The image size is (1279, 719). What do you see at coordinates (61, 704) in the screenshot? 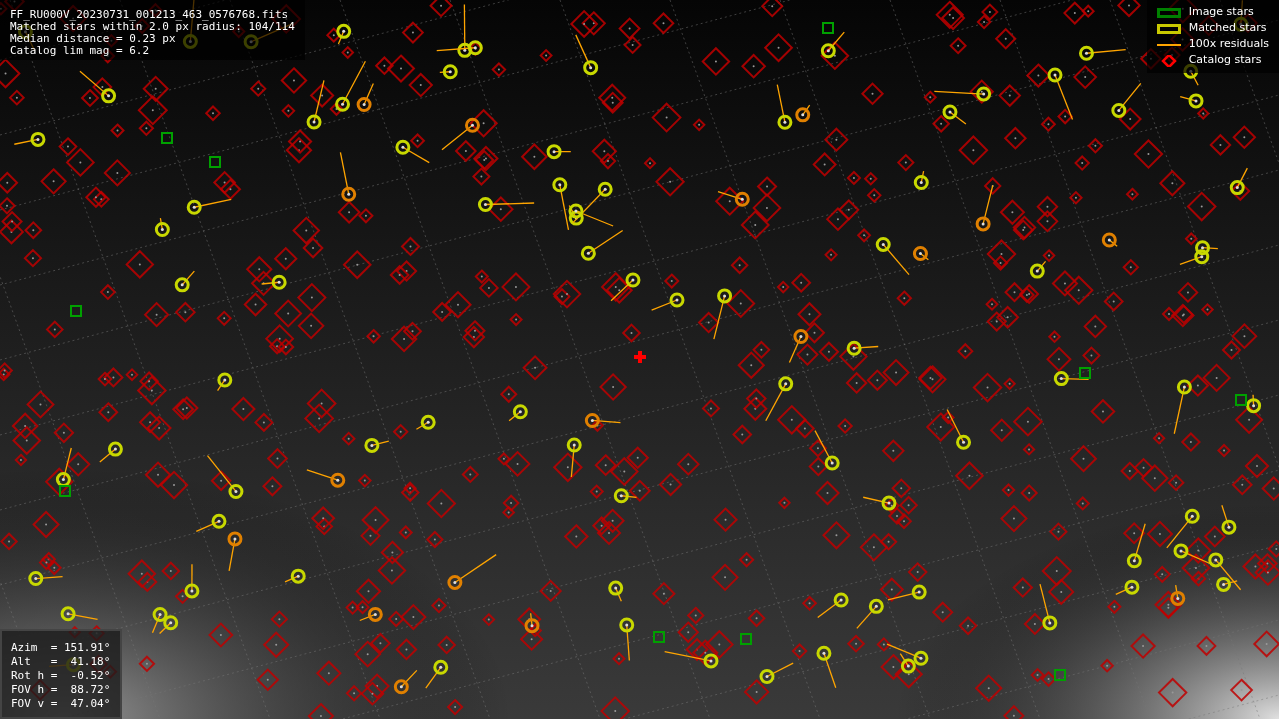
I see `pointing-text: FOV v = 47.04°` at bounding box center [61, 704].